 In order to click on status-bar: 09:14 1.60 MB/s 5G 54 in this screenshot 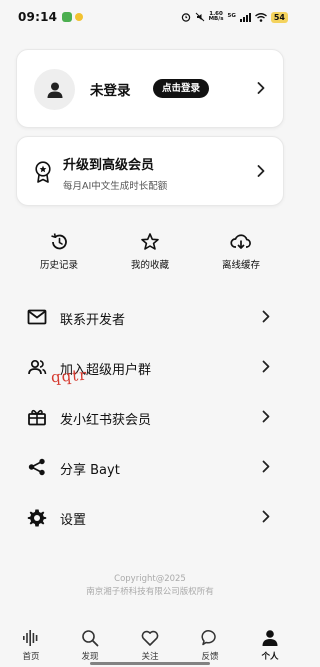, I will do `click(150, 17)`.